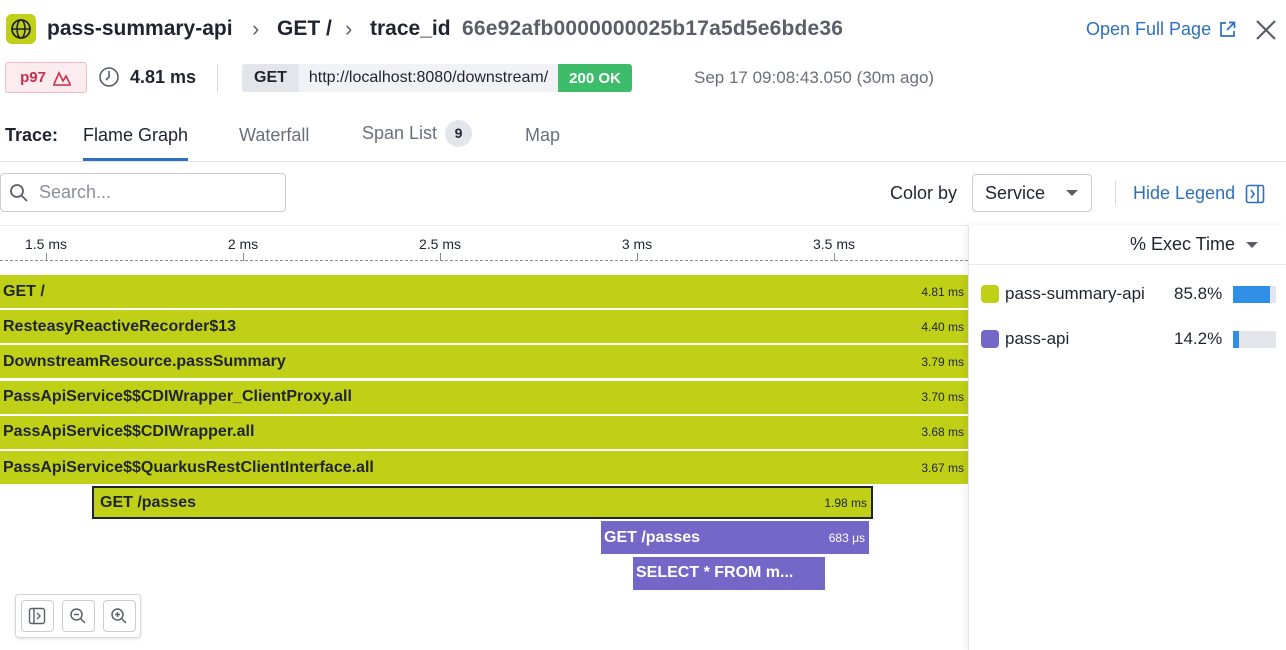 The image size is (1286, 650). What do you see at coordinates (484, 246) in the screenshot?
I see `time-axis: 1.5 ms 2 ms 2.5 ms 3 ms 3.5 ms` at bounding box center [484, 246].